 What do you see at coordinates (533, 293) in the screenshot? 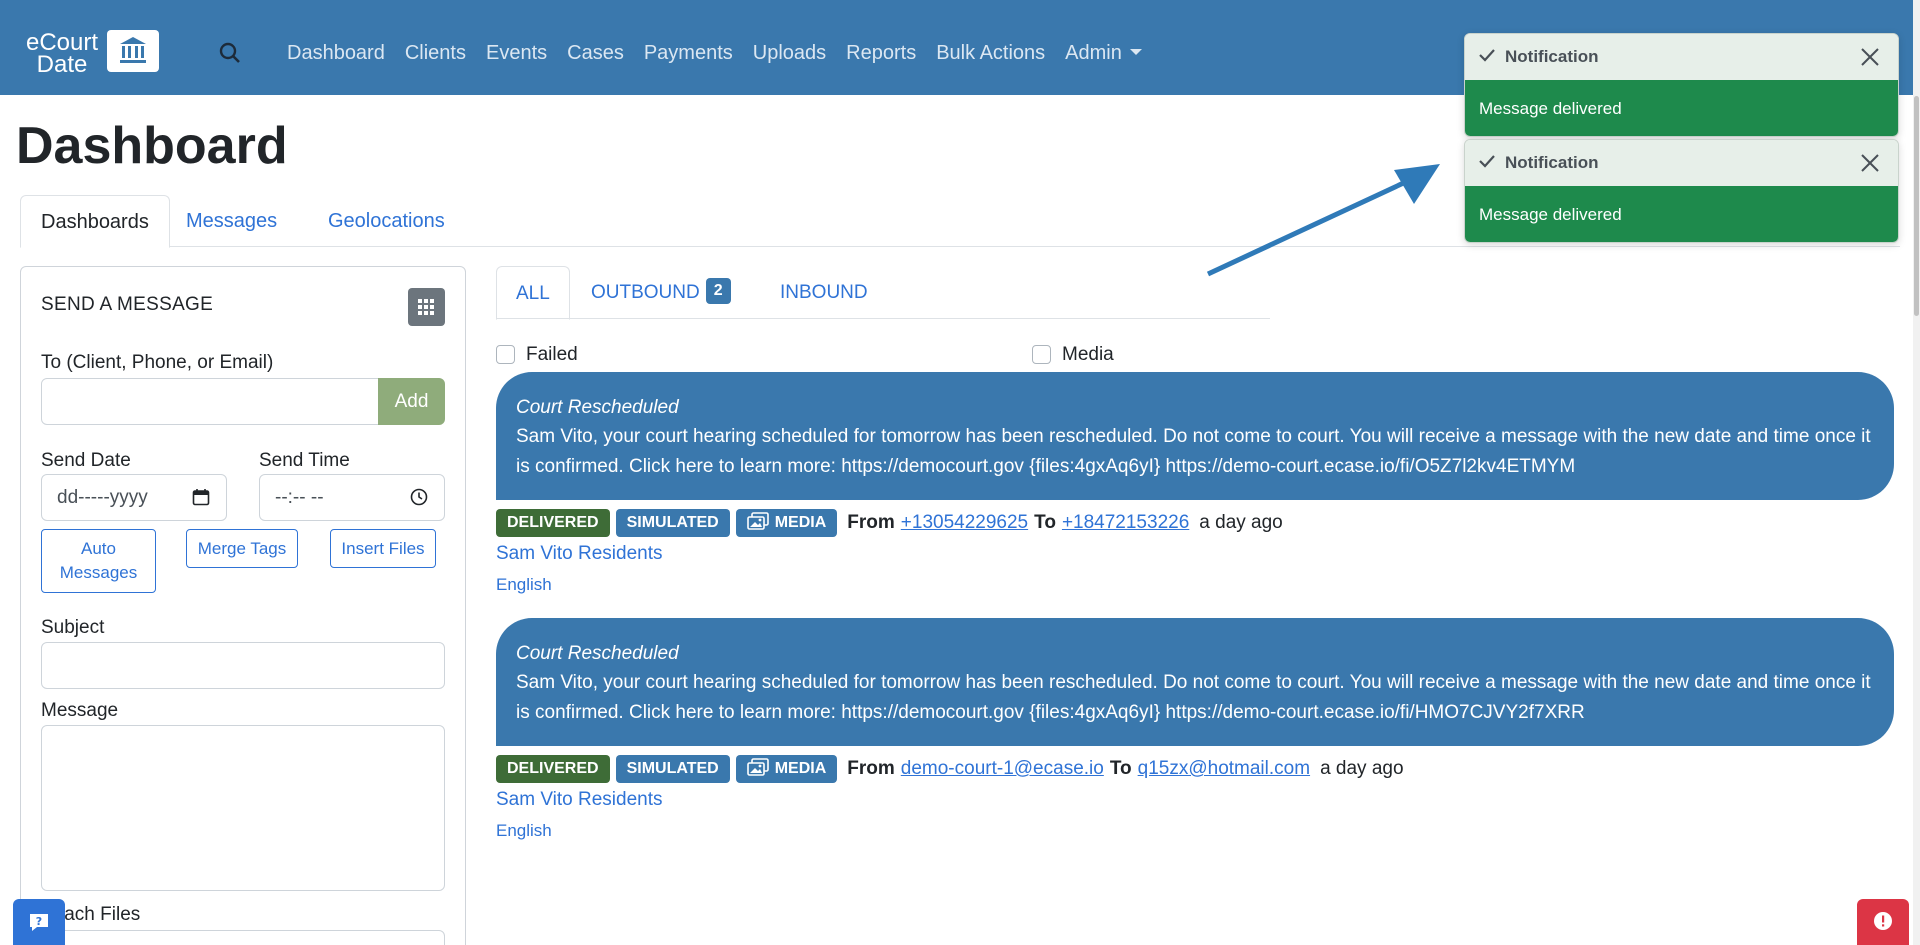
I see `tab-all: ALL` at bounding box center [533, 293].